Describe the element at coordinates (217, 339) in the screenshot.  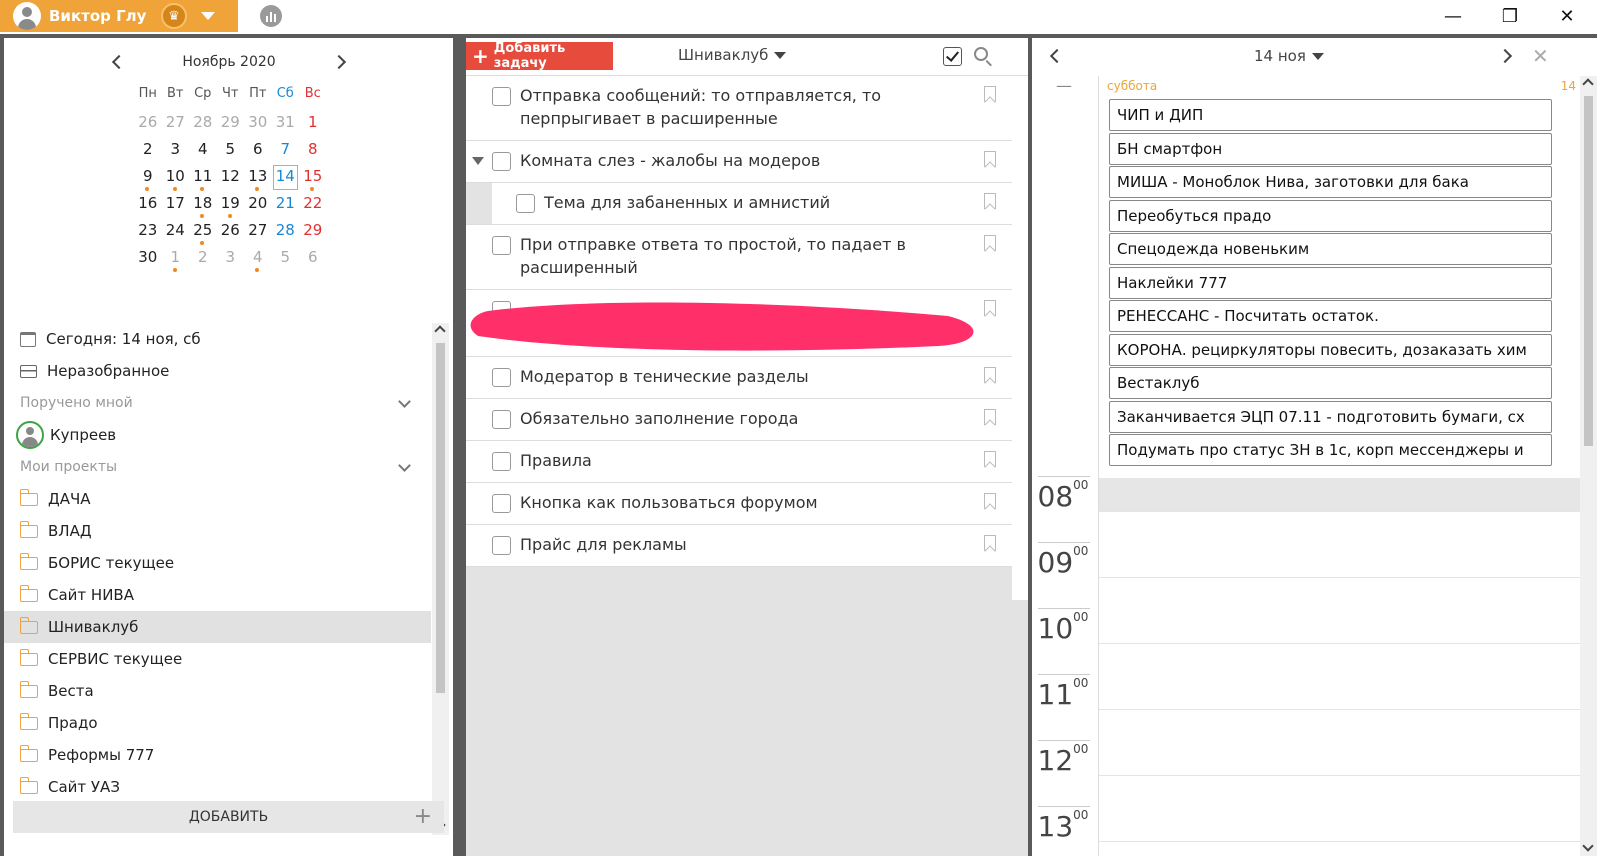
I see `sidebar-item-today: Сегодня: 14 ноя, сб` at that location.